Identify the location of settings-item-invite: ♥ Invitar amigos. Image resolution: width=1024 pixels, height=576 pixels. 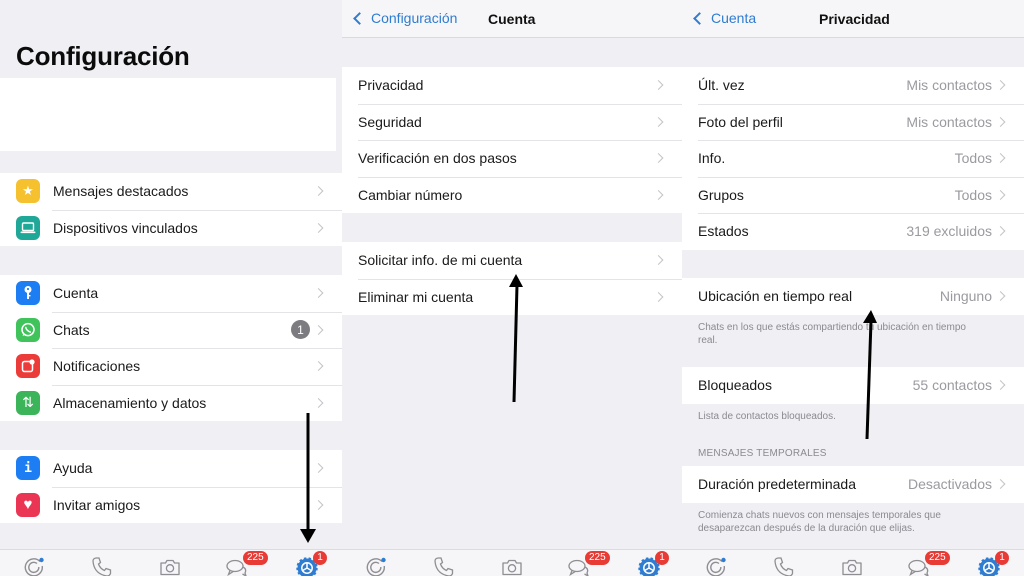
(171, 505).